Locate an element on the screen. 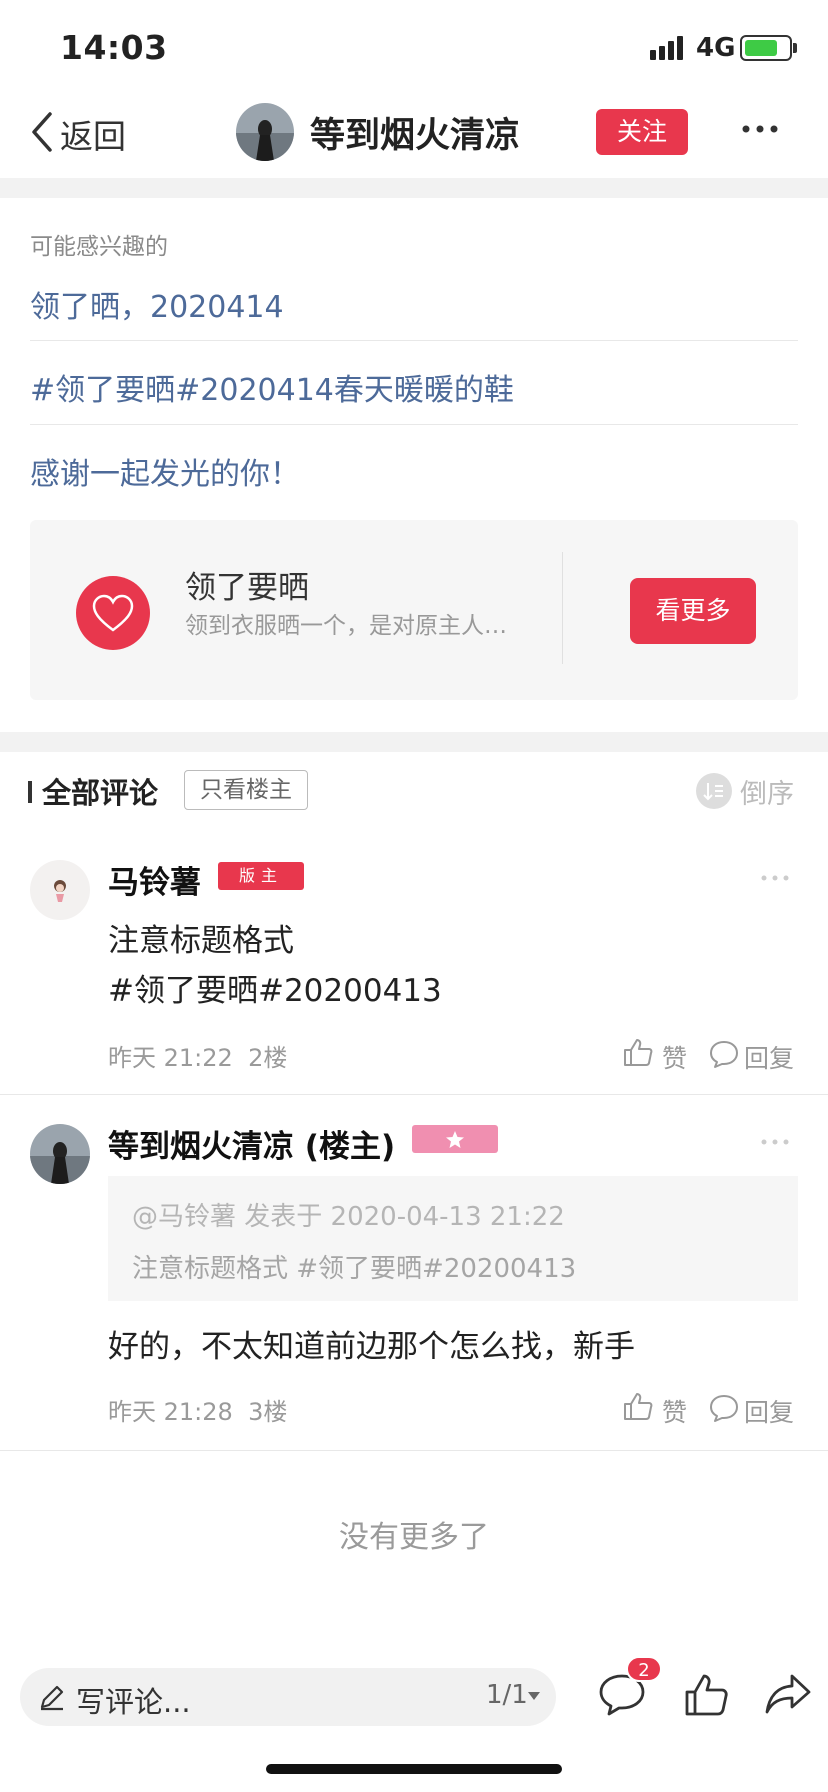 The width and height of the screenshot is (828, 1792). comments-title: 全部评论 is located at coordinates (100, 793).